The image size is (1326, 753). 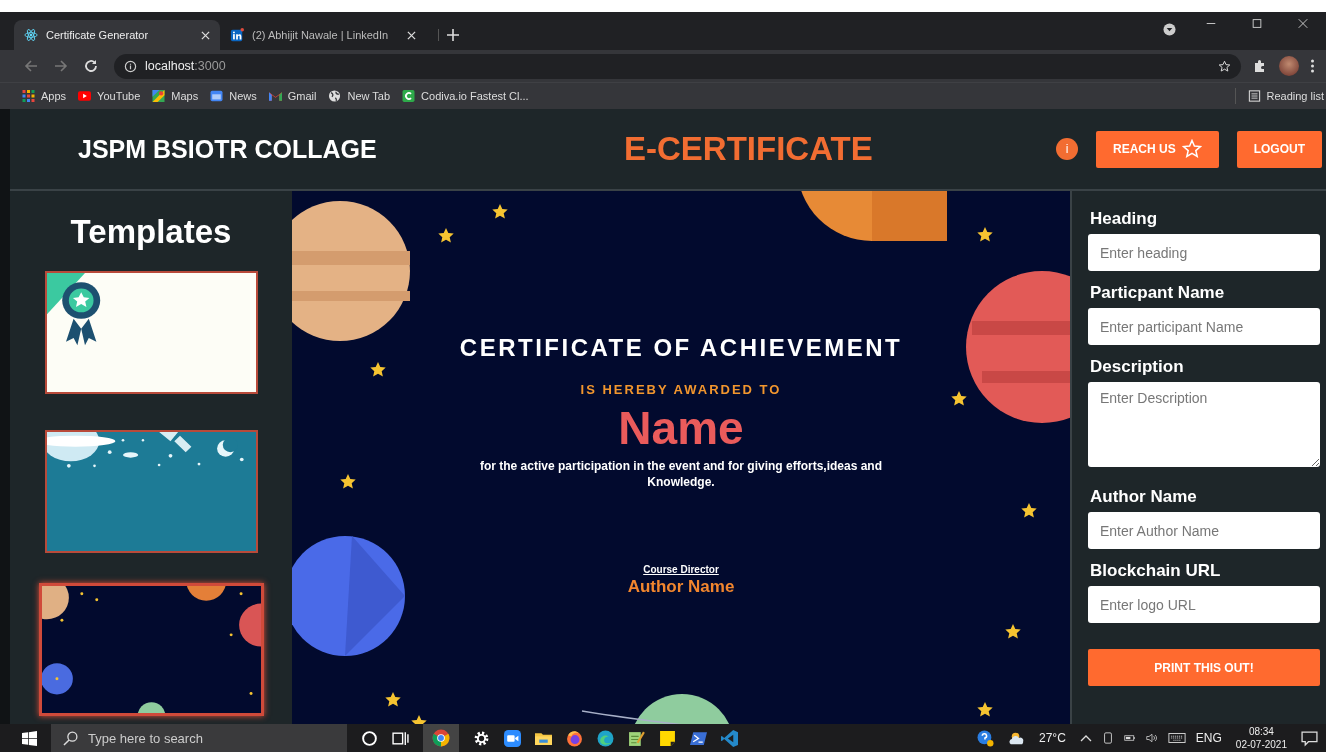 I want to click on notepad-icon, so click(x=636, y=738).